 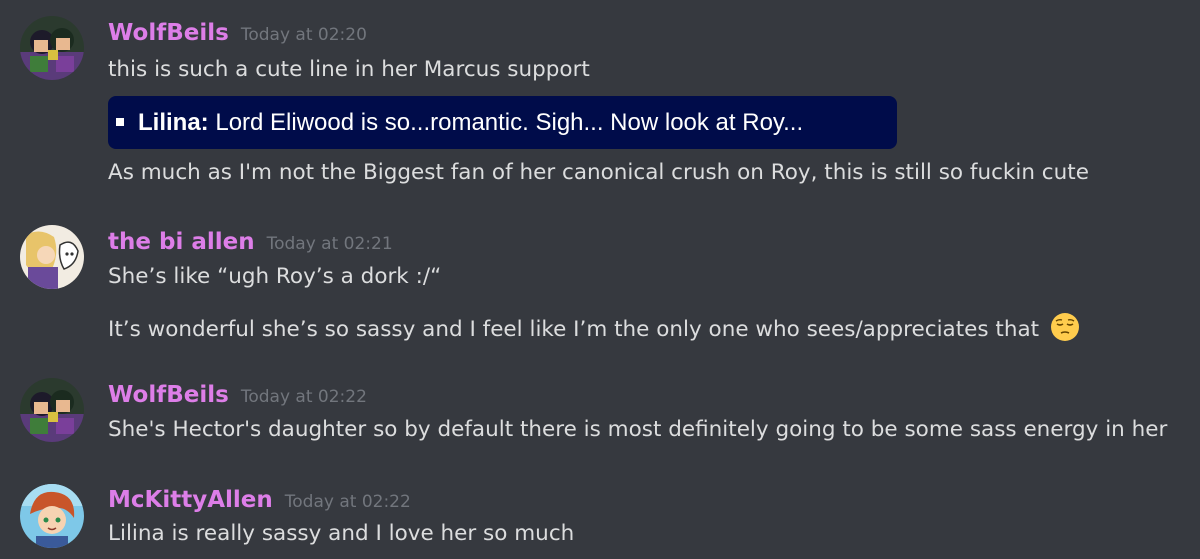 I want to click on username: the bi allen, so click(x=181, y=242).